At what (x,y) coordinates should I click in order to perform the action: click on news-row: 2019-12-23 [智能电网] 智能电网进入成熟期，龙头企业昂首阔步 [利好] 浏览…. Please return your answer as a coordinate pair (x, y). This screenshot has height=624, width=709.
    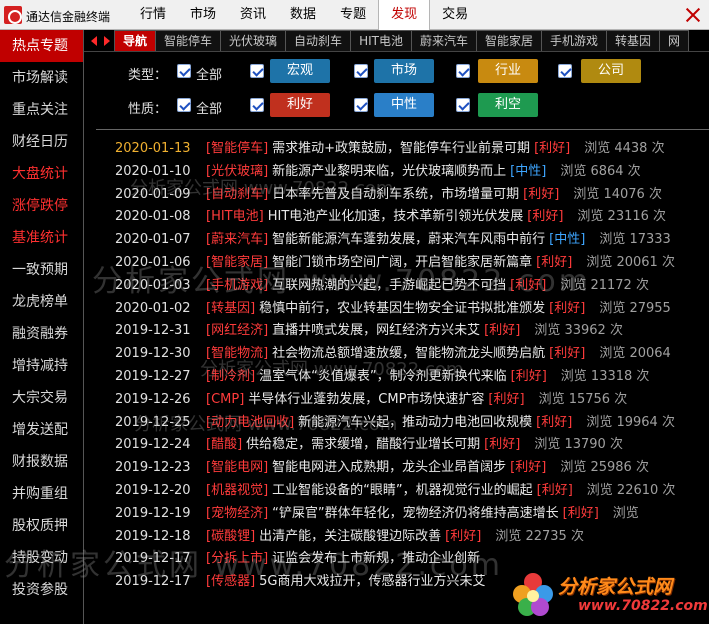
    Looking at the image, I should click on (402, 468).